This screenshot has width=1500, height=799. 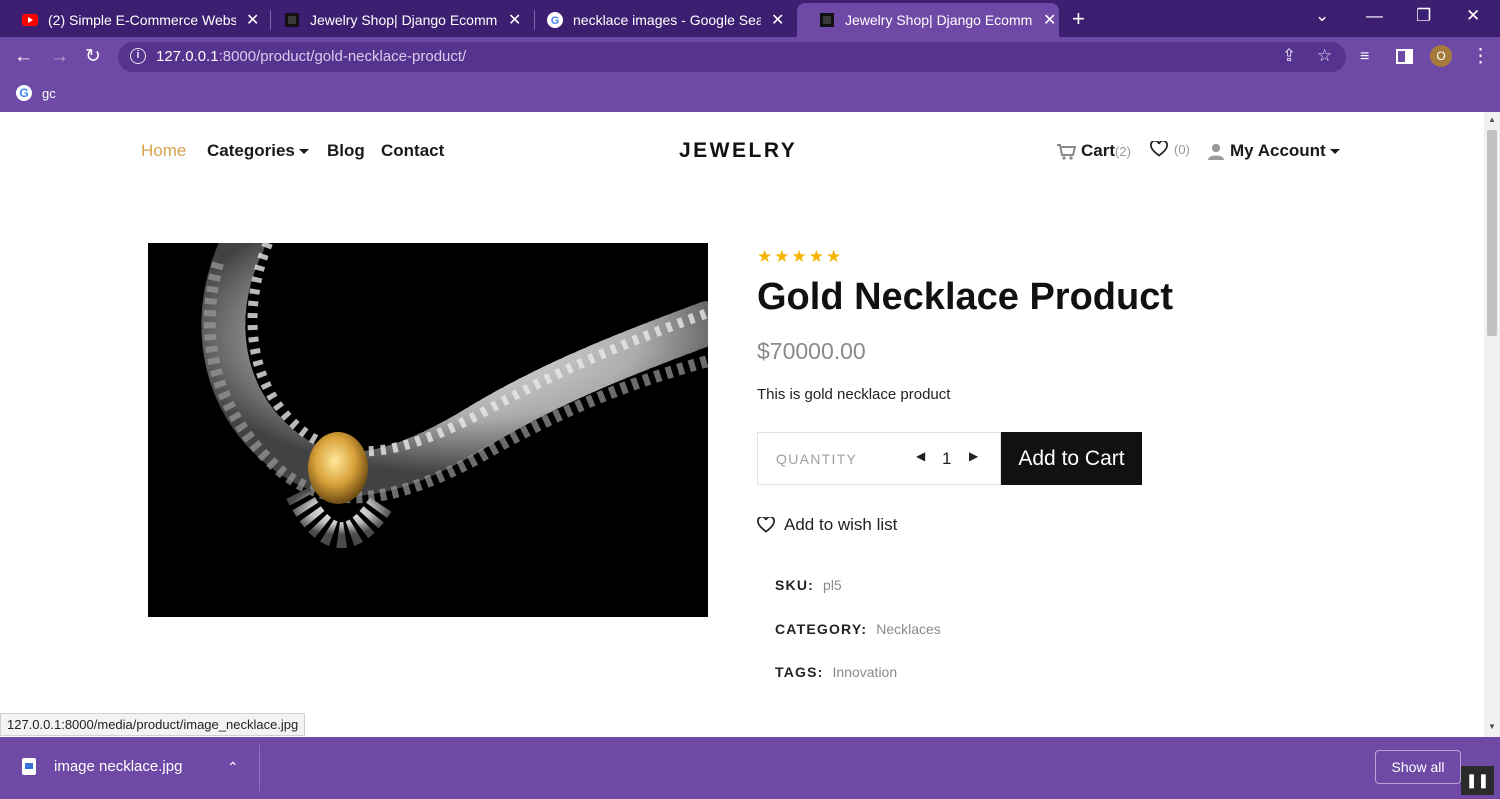 I want to click on close-window-icon: ✕, so click(x=1473, y=16).